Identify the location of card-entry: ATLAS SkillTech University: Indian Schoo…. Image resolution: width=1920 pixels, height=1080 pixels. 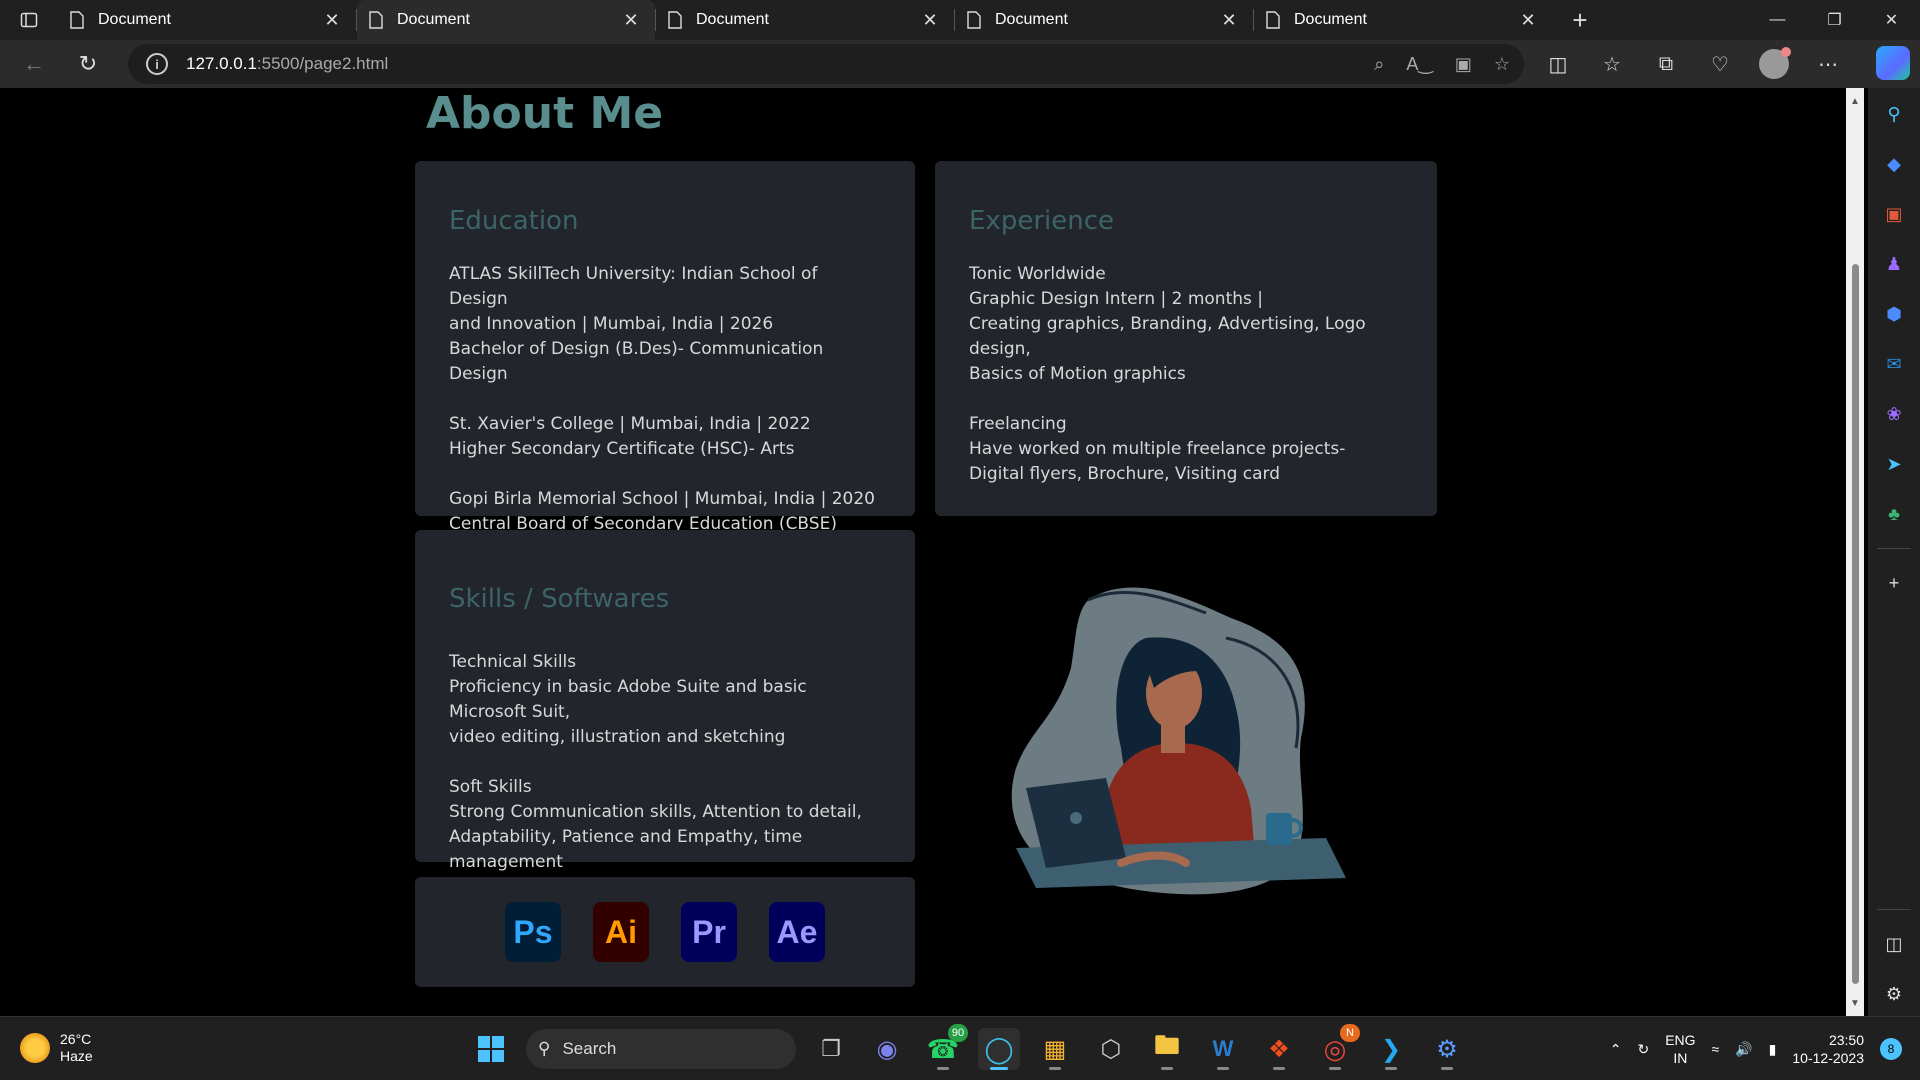
(665, 324).